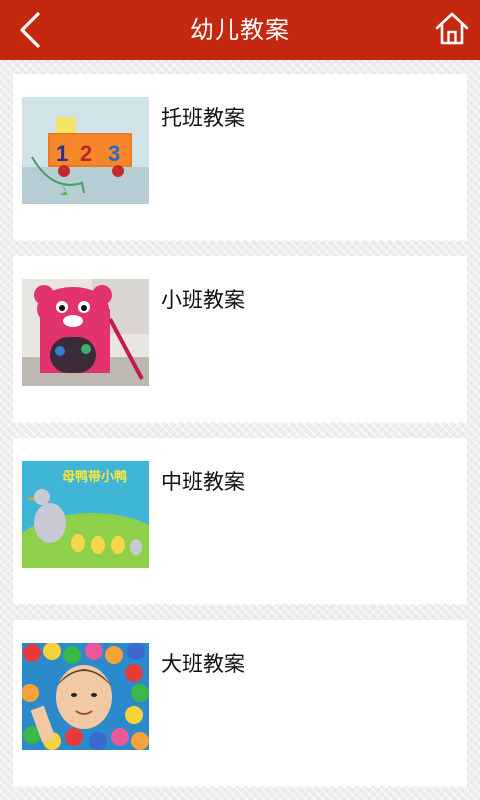 Image resolution: width=480 pixels, height=800 pixels. Describe the element at coordinates (94, 477) in the screenshot. I see `svg-text: 母鸭带小鸭` at that location.